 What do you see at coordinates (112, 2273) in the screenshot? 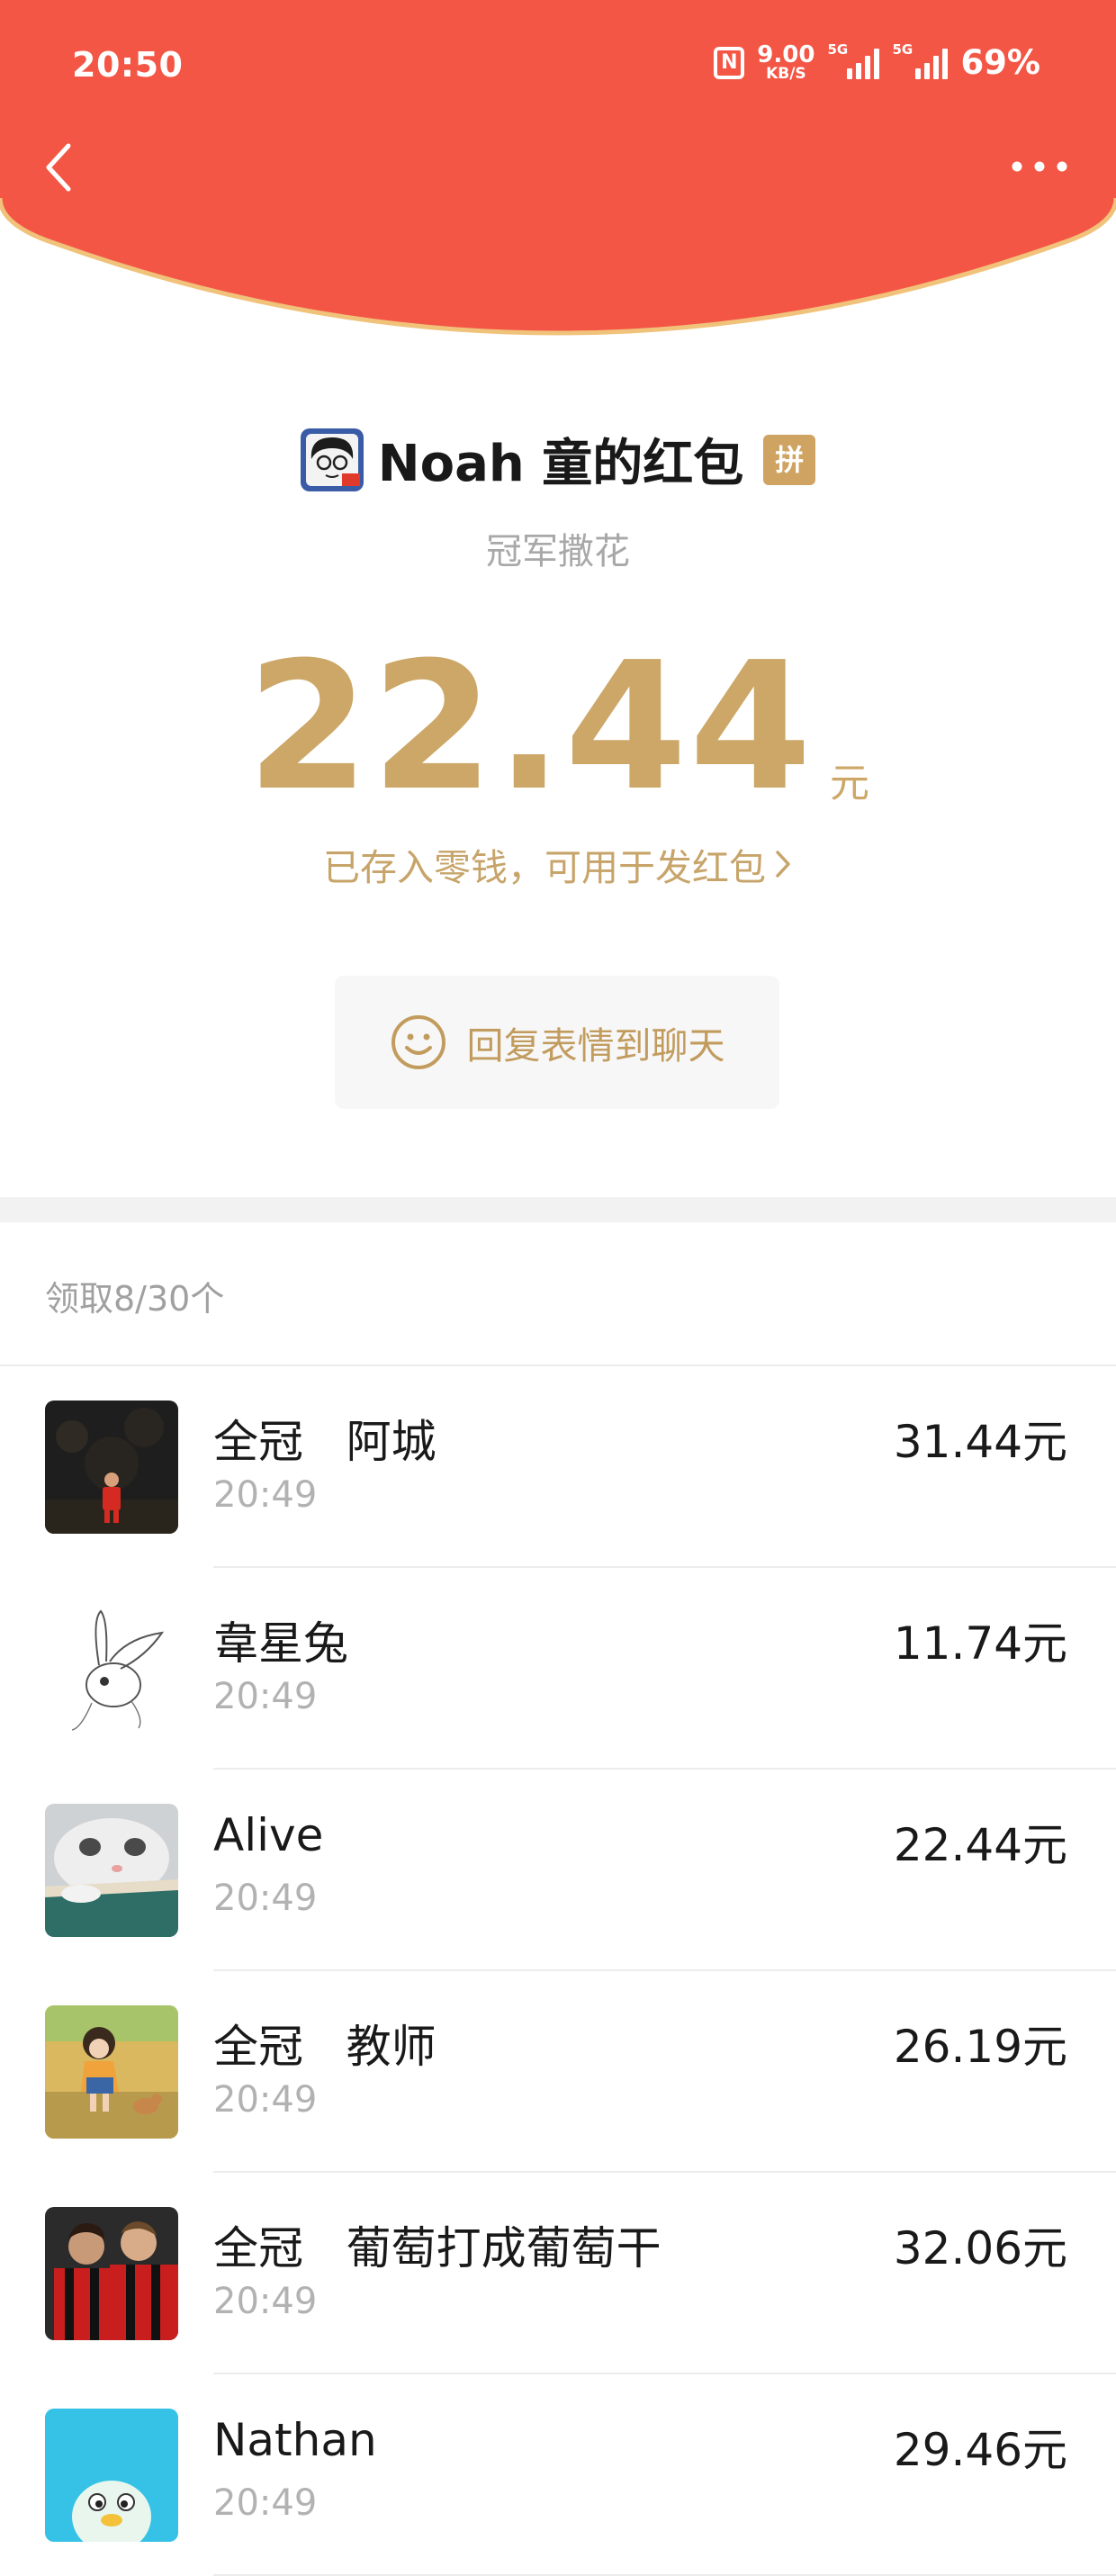
I see `football-players-avatar` at bounding box center [112, 2273].